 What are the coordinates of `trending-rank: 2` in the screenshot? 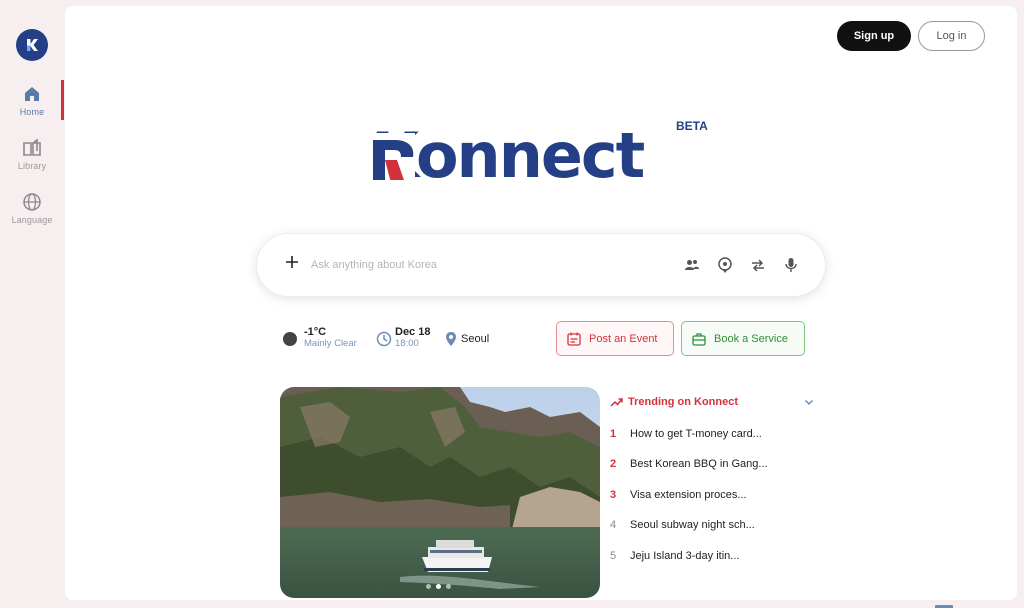 It's located at (613, 464).